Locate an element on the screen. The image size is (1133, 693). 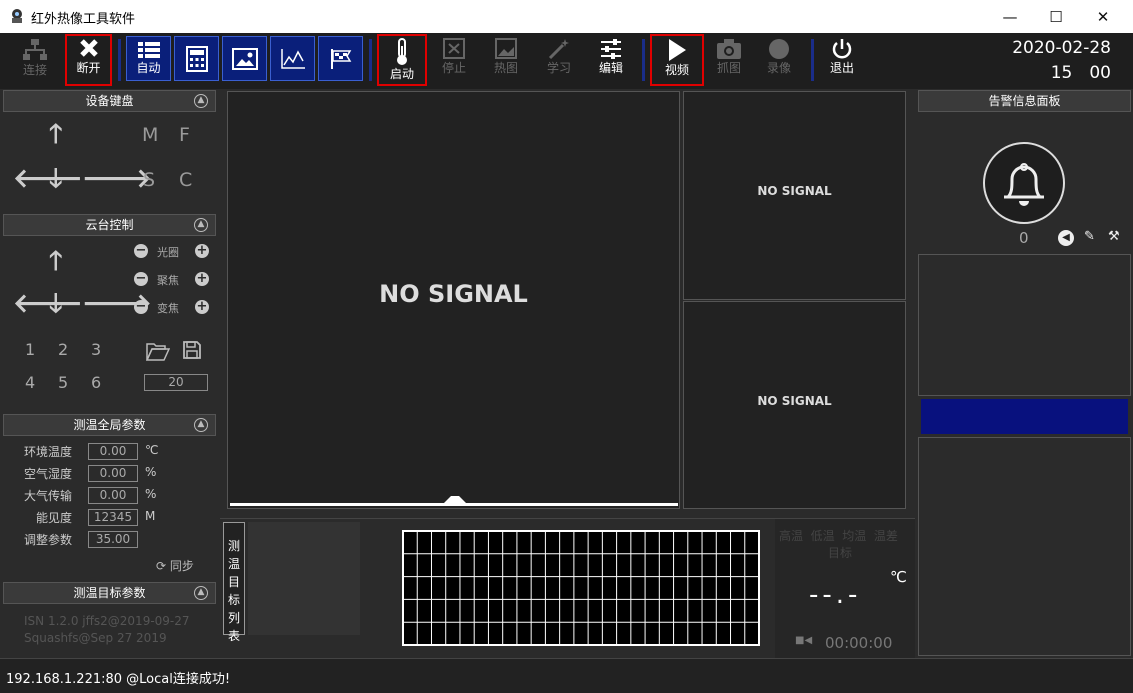
hammer-icon: ⚒ is located at coordinates (1114, 236).